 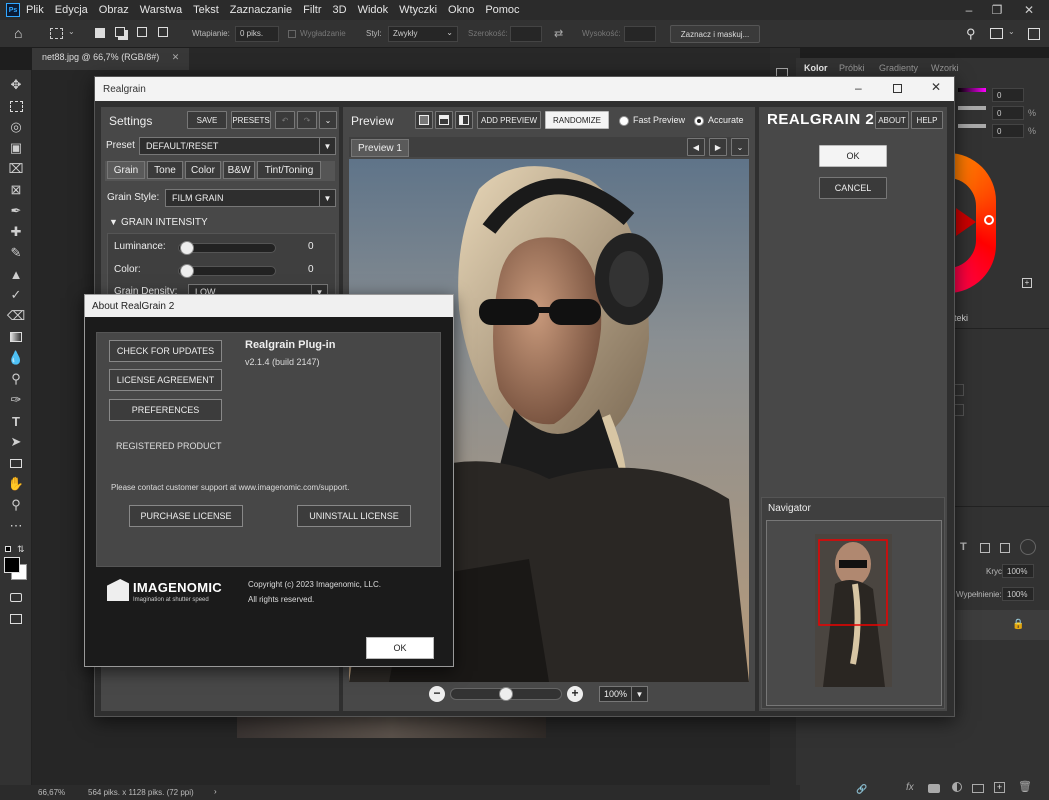 I want to click on zoom-out-icon: −, so click(x=437, y=694).